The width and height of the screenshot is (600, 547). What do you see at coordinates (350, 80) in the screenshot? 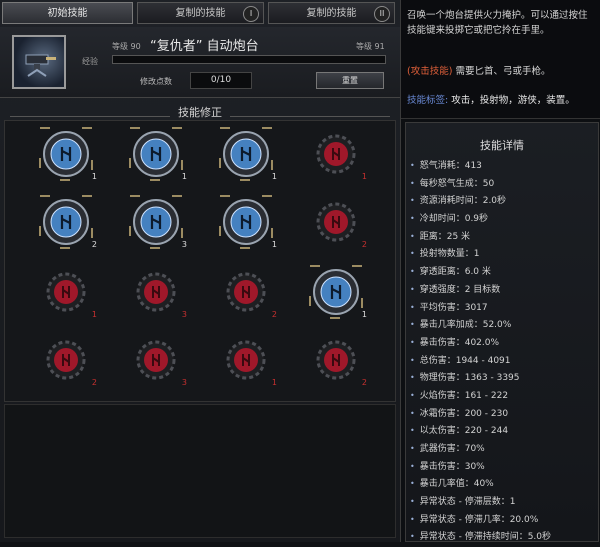
I see `reset-button: 重置` at bounding box center [350, 80].